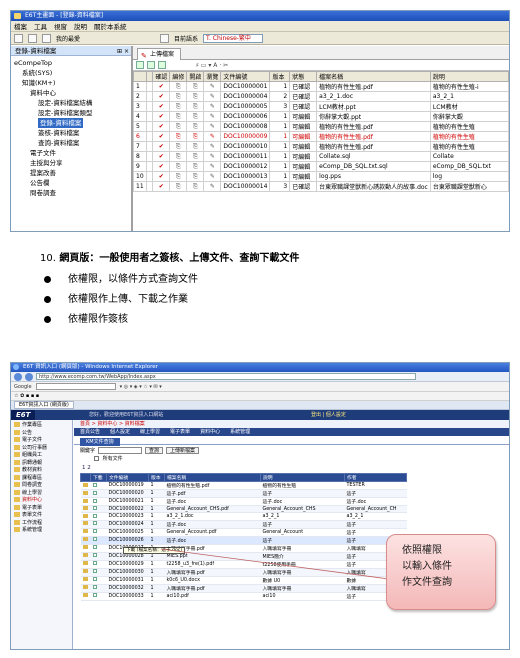 This screenshot has height=658, width=520. I want to click on sidebar-item: 問卷調查, so click(41, 486).